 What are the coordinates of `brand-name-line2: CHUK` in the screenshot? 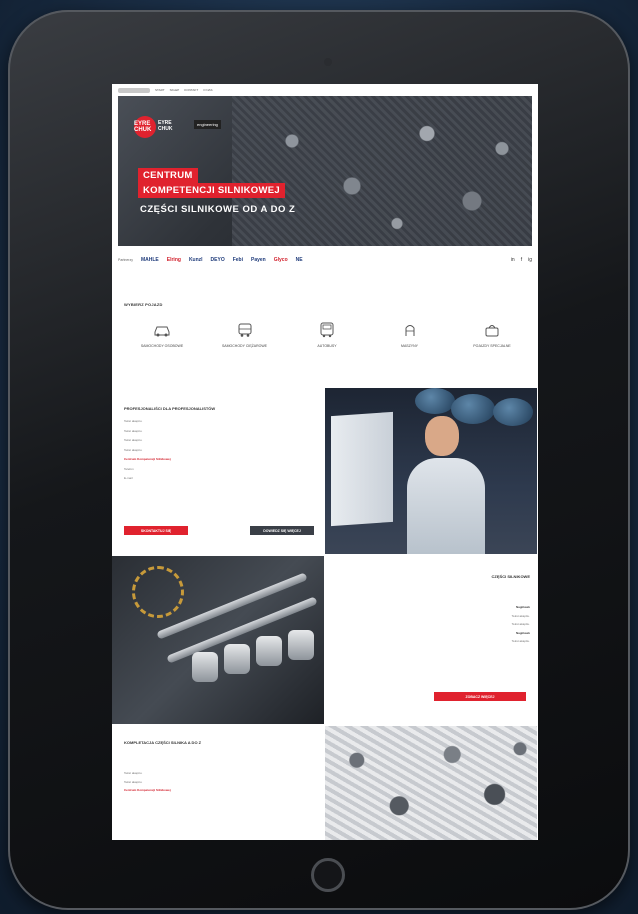 It's located at (165, 129).